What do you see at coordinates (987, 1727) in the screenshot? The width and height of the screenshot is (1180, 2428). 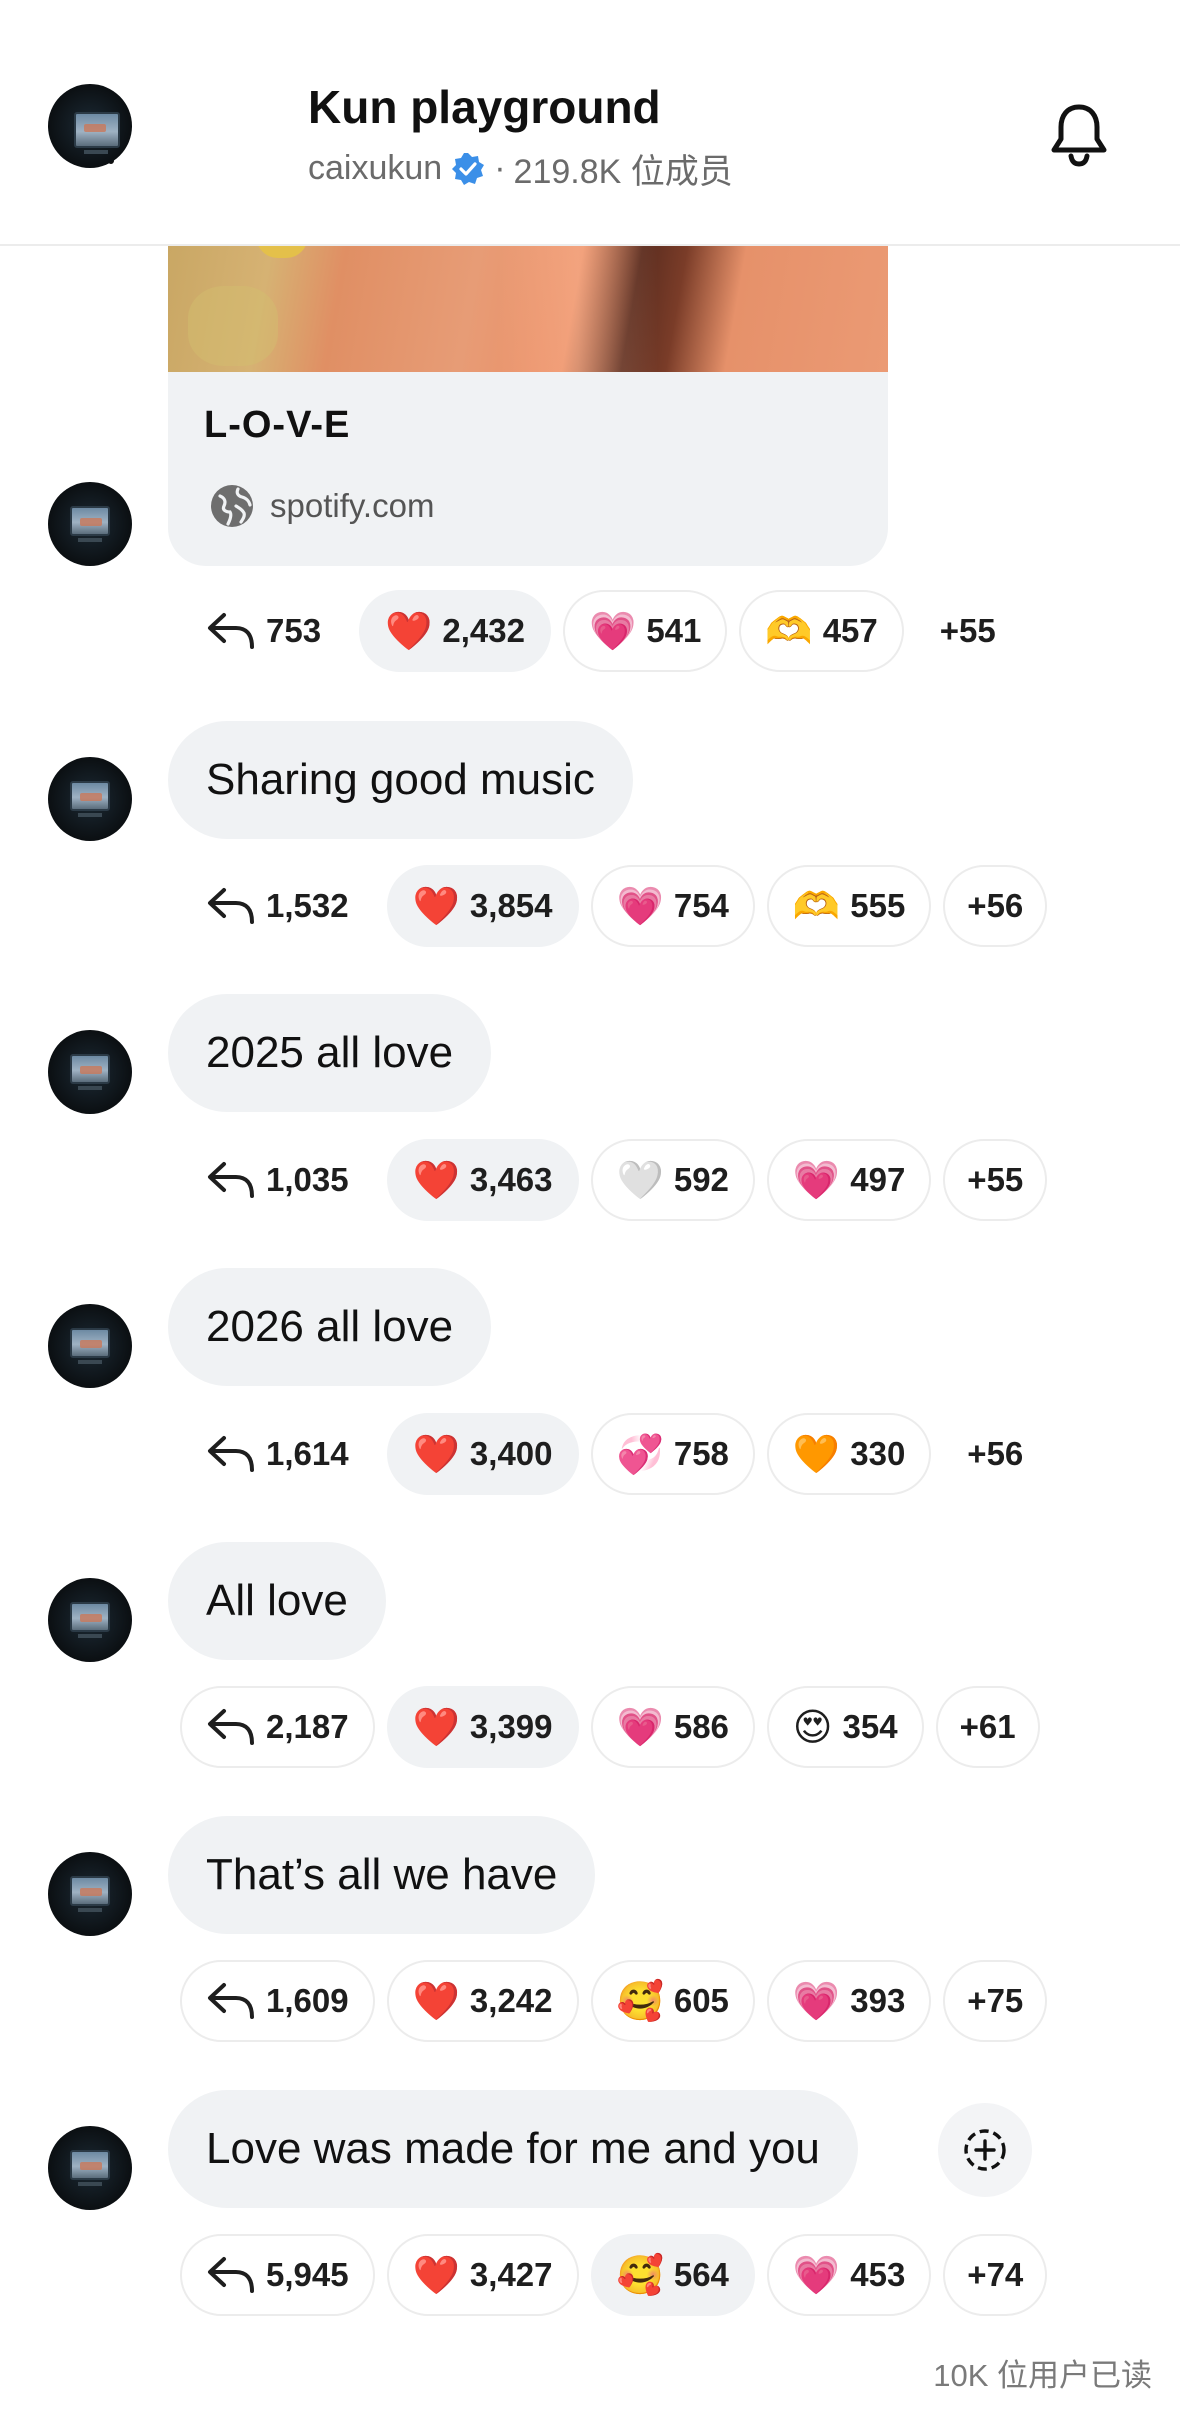 I see `more-reactions-button: +61` at bounding box center [987, 1727].